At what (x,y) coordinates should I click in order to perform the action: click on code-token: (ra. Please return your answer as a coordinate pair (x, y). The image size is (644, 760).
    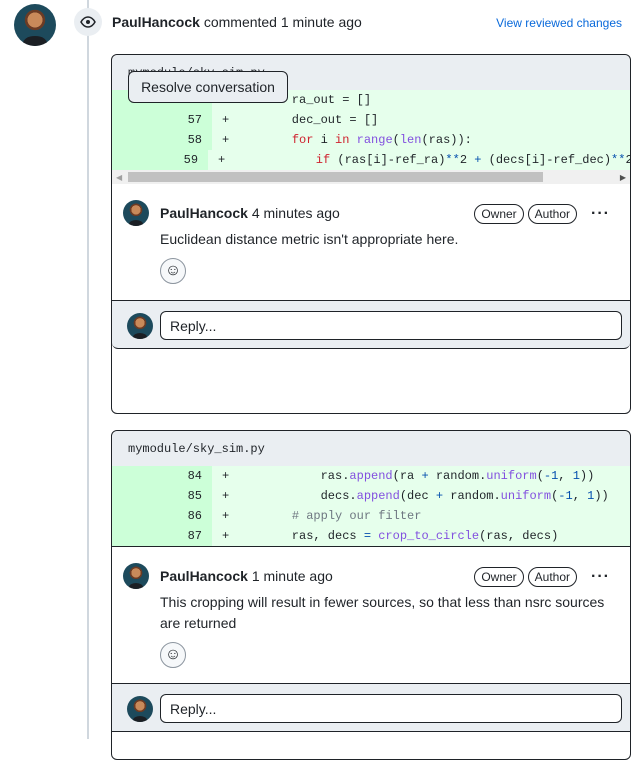
    Looking at the image, I should click on (407, 476).